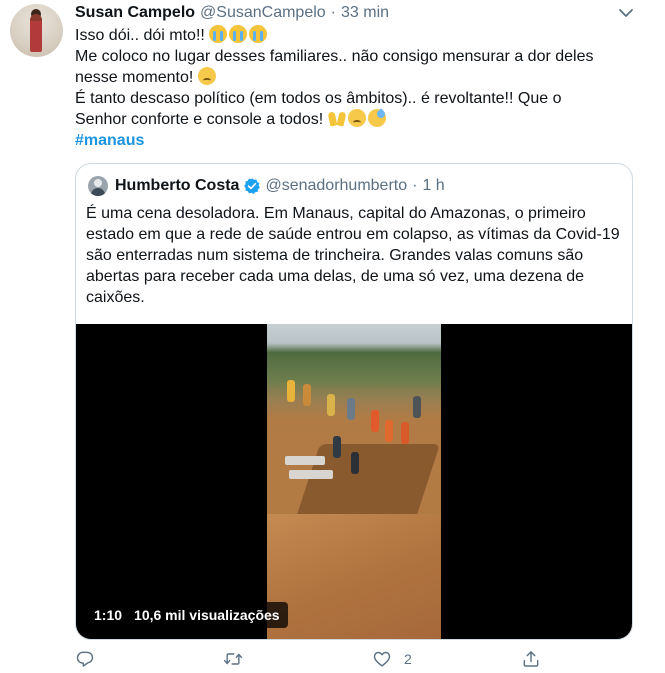  Describe the element at coordinates (392, 659) in the screenshot. I see `like-button: 2` at that location.